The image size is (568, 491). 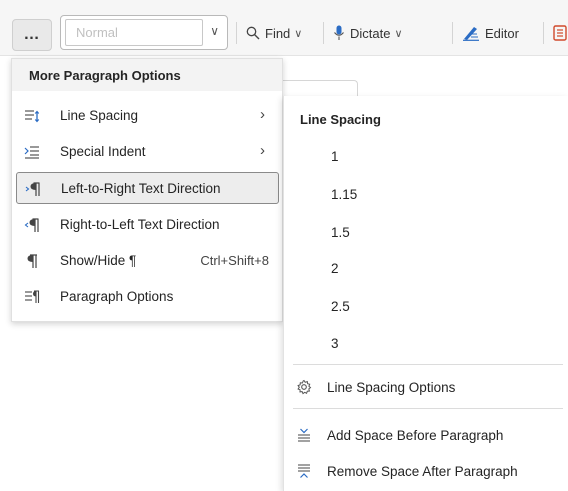 I want to click on menu-item-label: Special Indent, so click(x=103, y=151).